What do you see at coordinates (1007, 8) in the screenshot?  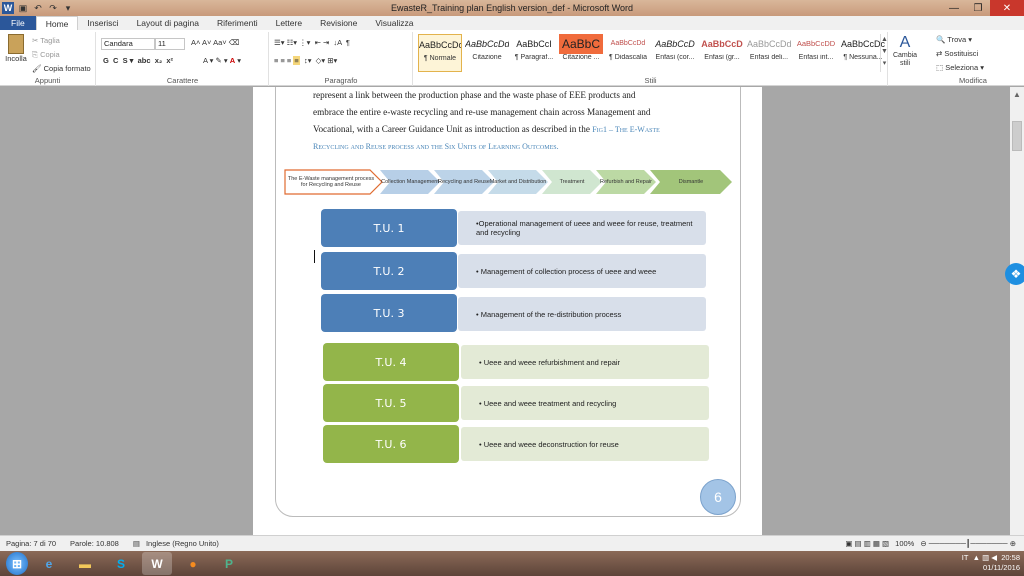 I see `close-icon: ✕` at bounding box center [1007, 8].